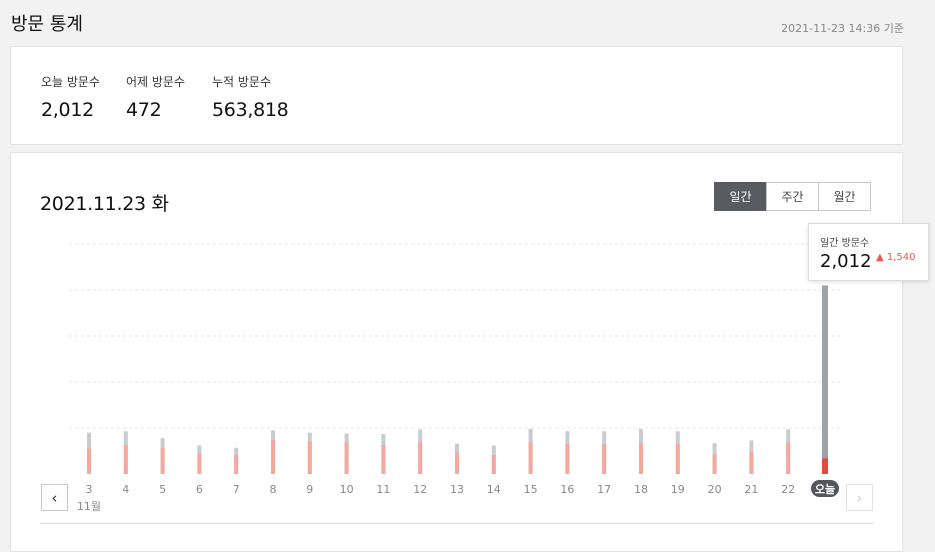  I want to click on x-tick-label: 4, so click(125, 489).